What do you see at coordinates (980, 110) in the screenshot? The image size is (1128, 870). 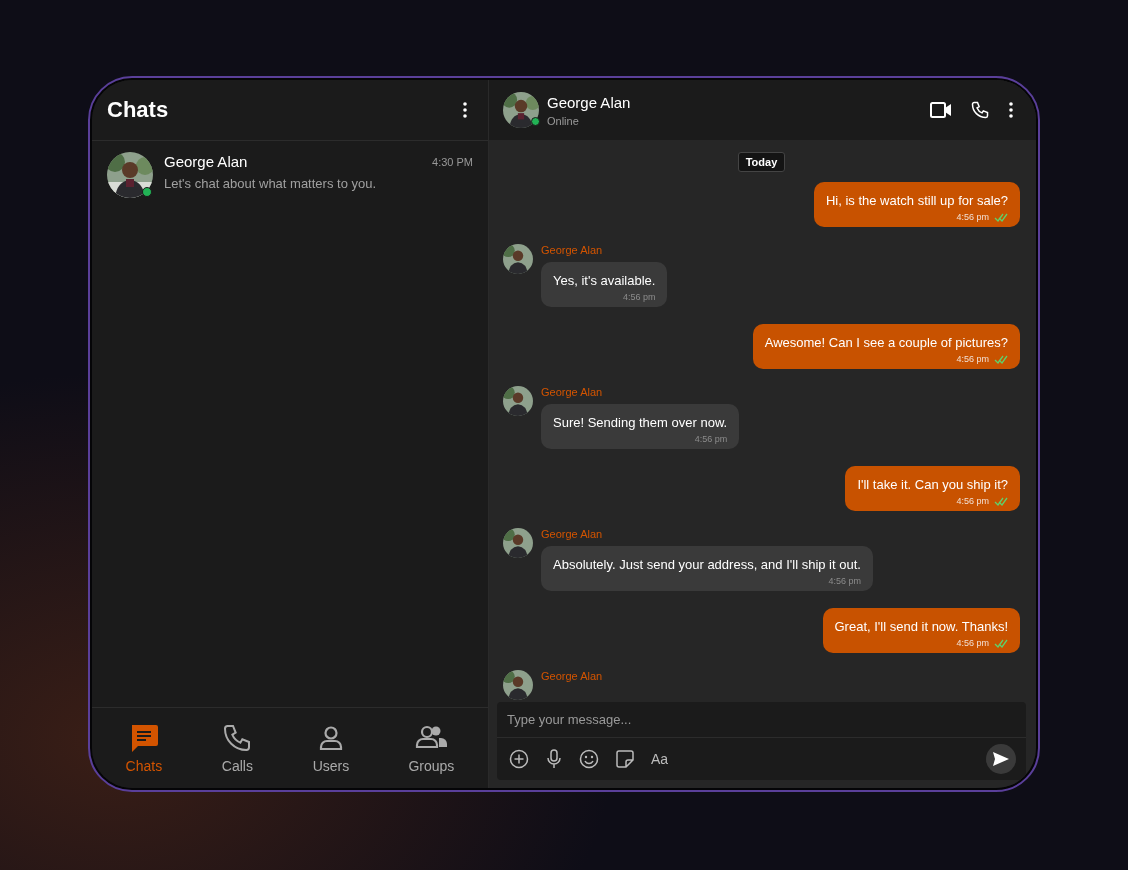 I see `phone-icon` at bounding box center [980, 110].